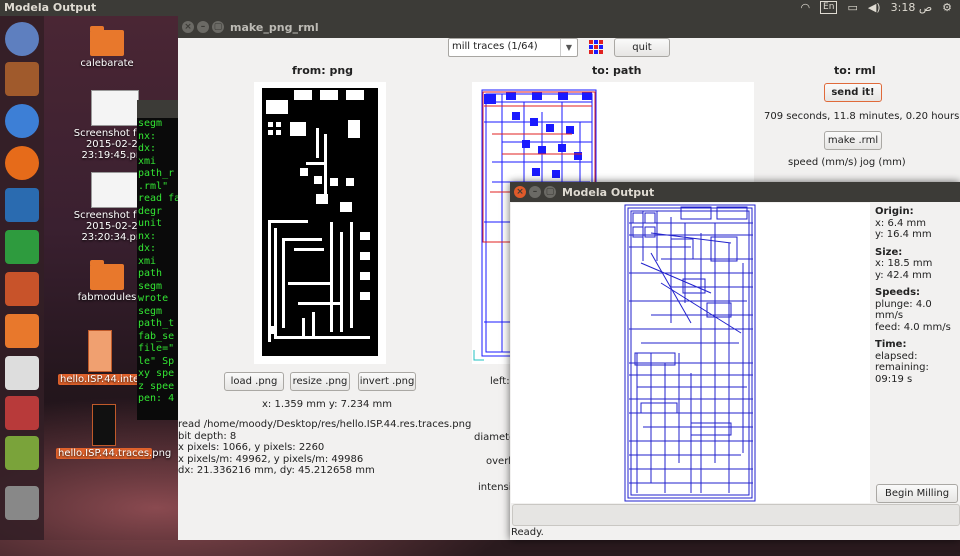 Image resolution: width=960 pixels, height=556 pixels. What do you see at coordinates (495, 46) in the screenshot?
I see `process-select-value: mill traces (1/64)` at bounding box center [495, 46].